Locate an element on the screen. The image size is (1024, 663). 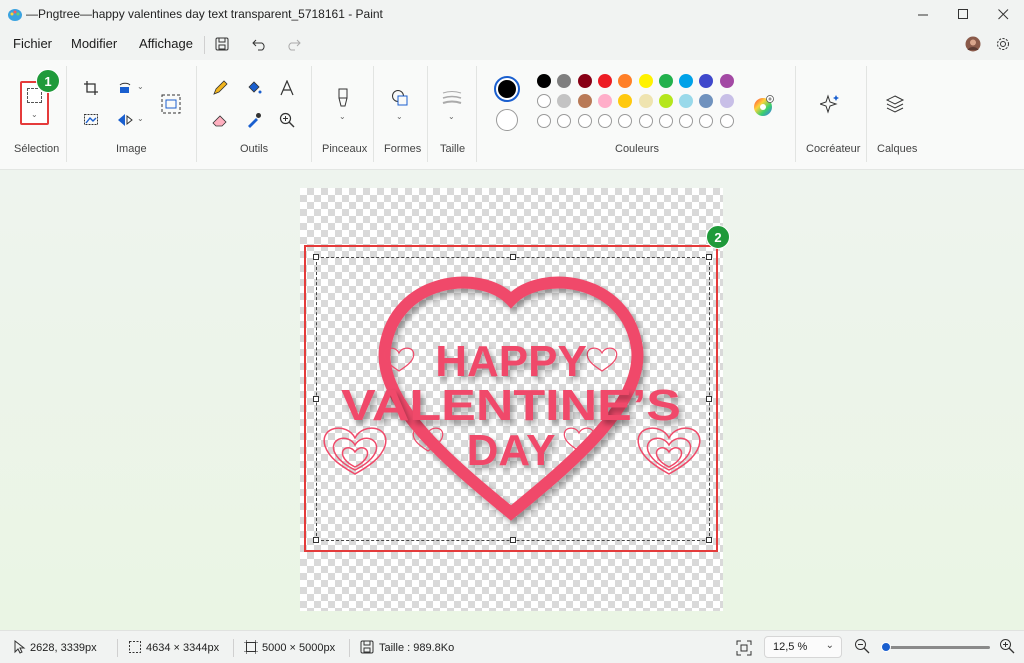
menu-fichier: Fichier is located at coordinates (32, 43).